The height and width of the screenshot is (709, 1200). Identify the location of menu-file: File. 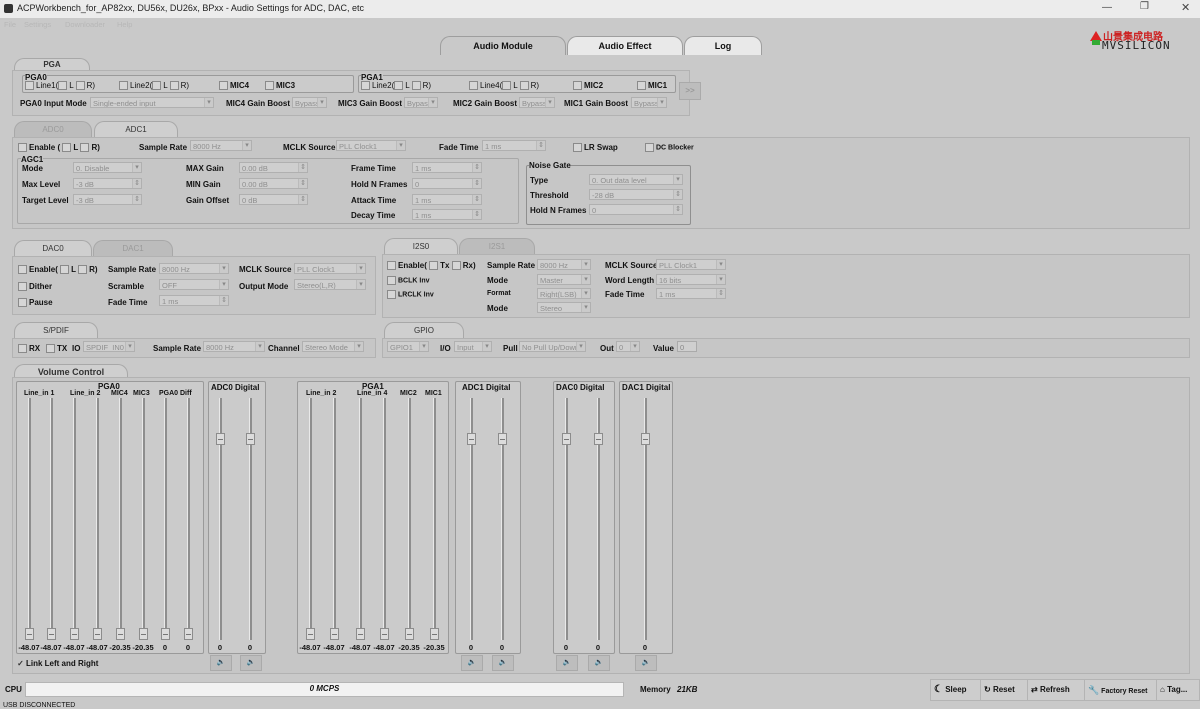
(10, 24).